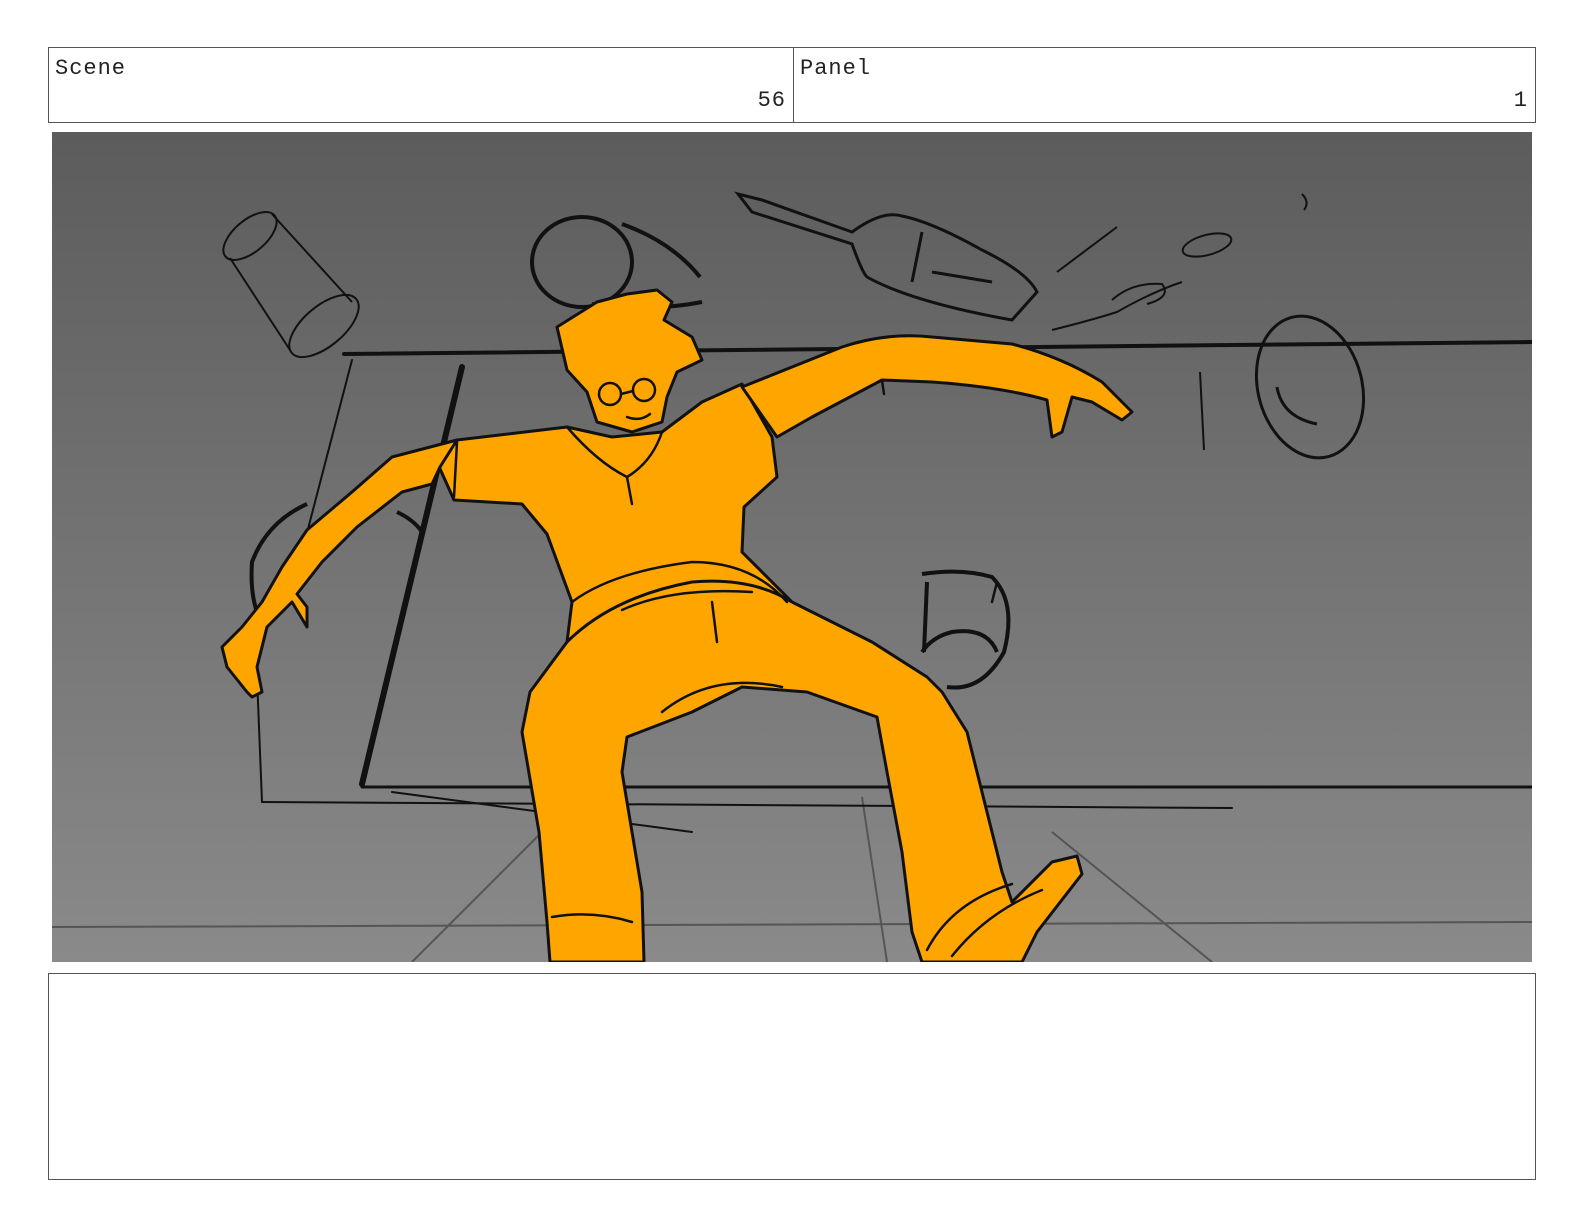  Describe the element at coordinates (1520, 100) in the screenshot. I see `panel-number: 1` at that location.